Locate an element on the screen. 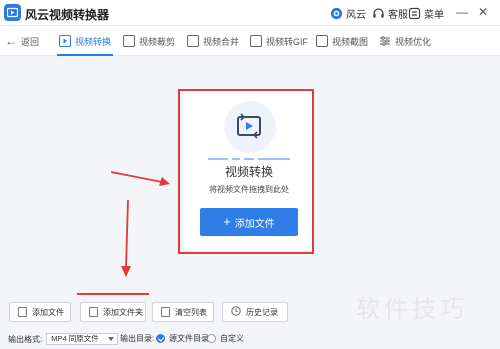 This screenshot has height=349, width=500. dir-option-custom: 自定义 is located at coordinates (225, 338).